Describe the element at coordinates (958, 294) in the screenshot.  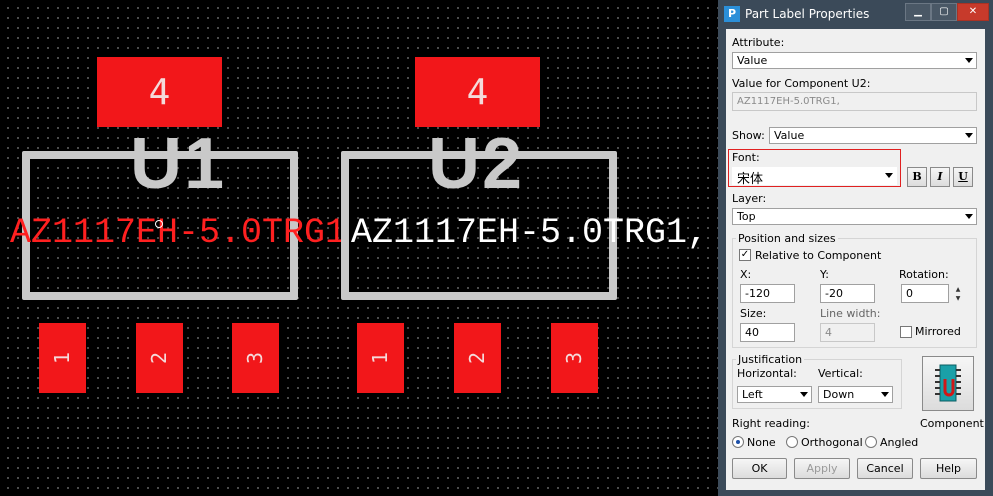
I see `rotation-spinner: ▲ ▼` at that location.